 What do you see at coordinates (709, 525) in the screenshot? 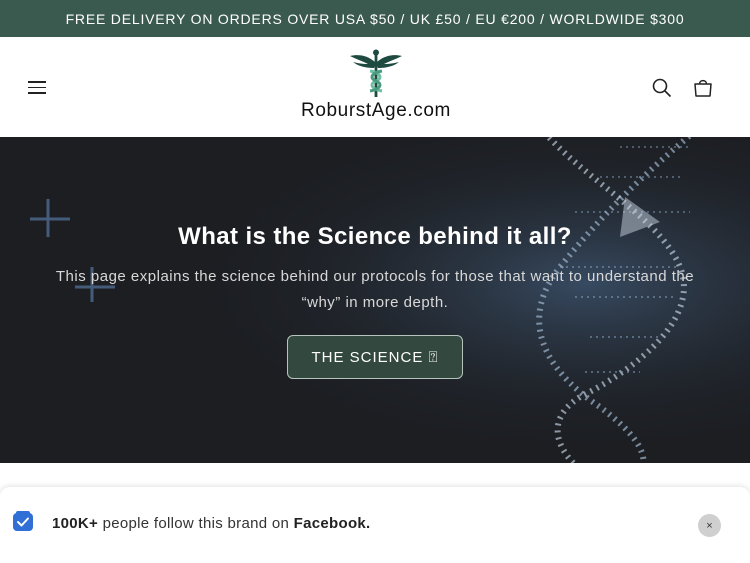
I see `close-popup-button: ×` at bounding box center [709, 525].